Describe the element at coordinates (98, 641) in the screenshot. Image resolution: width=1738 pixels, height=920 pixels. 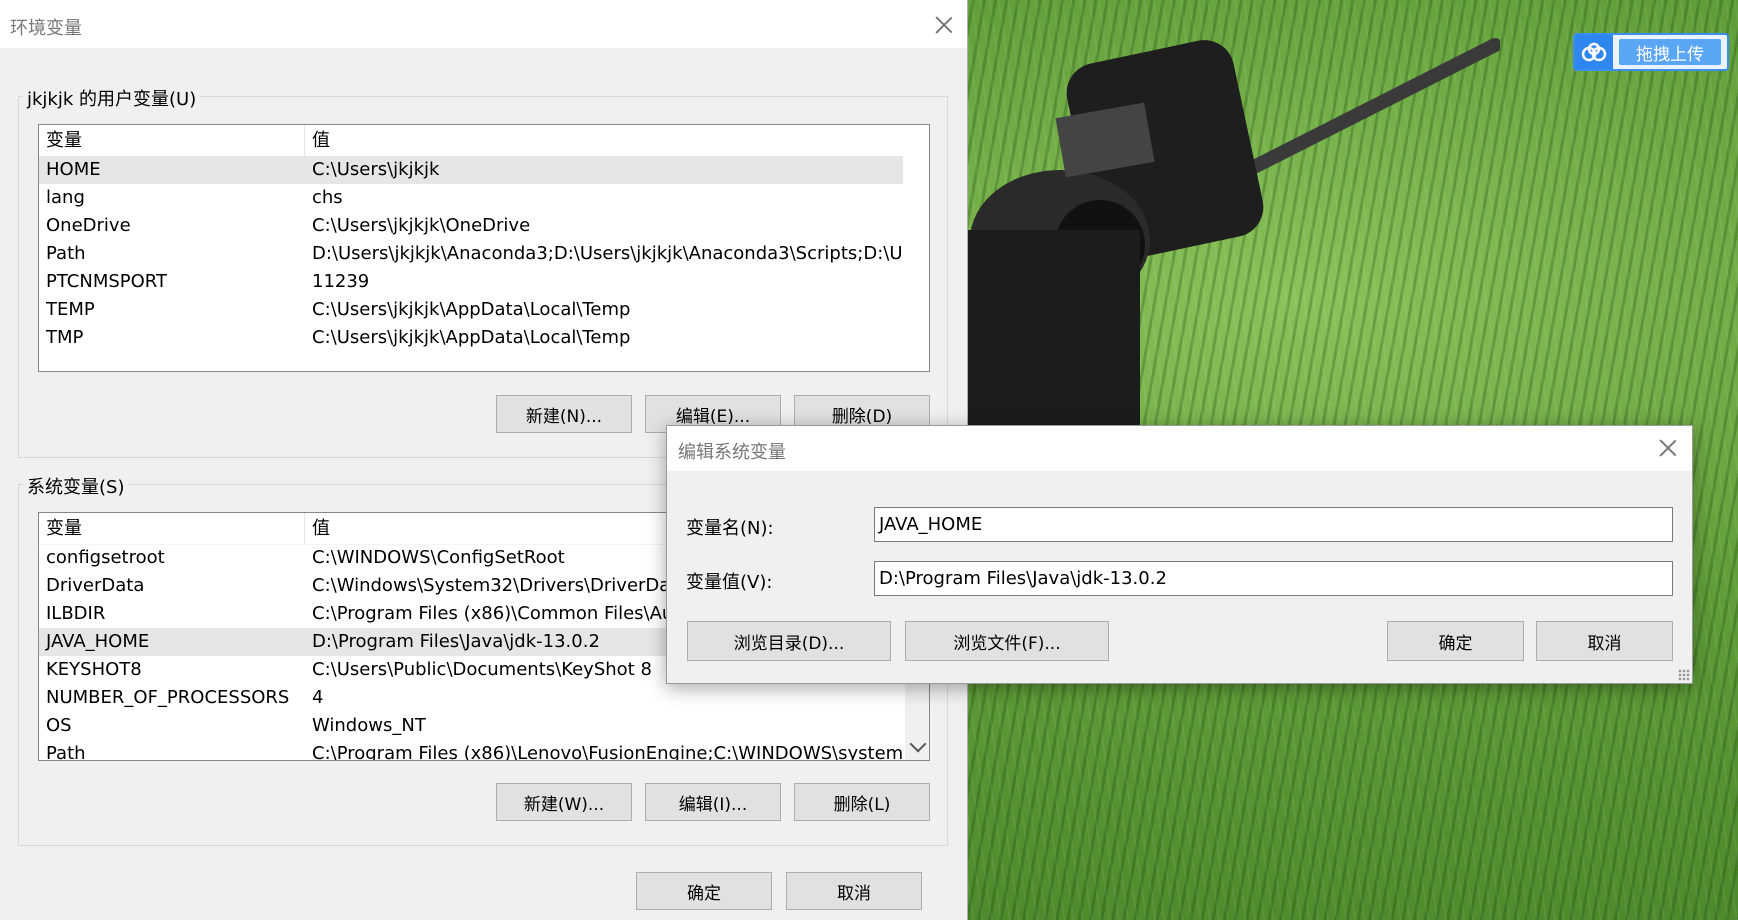
I see `variable-name-cell: JAVA_HOME` at that location.